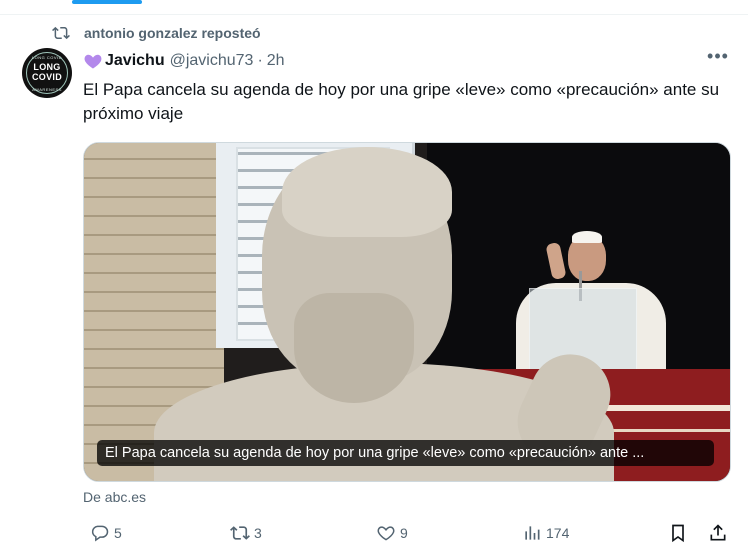  What do you see at coordinates (276, 61) in the screenshot?
I see `tweet-time: 2h` at bounding box center [276, 61].